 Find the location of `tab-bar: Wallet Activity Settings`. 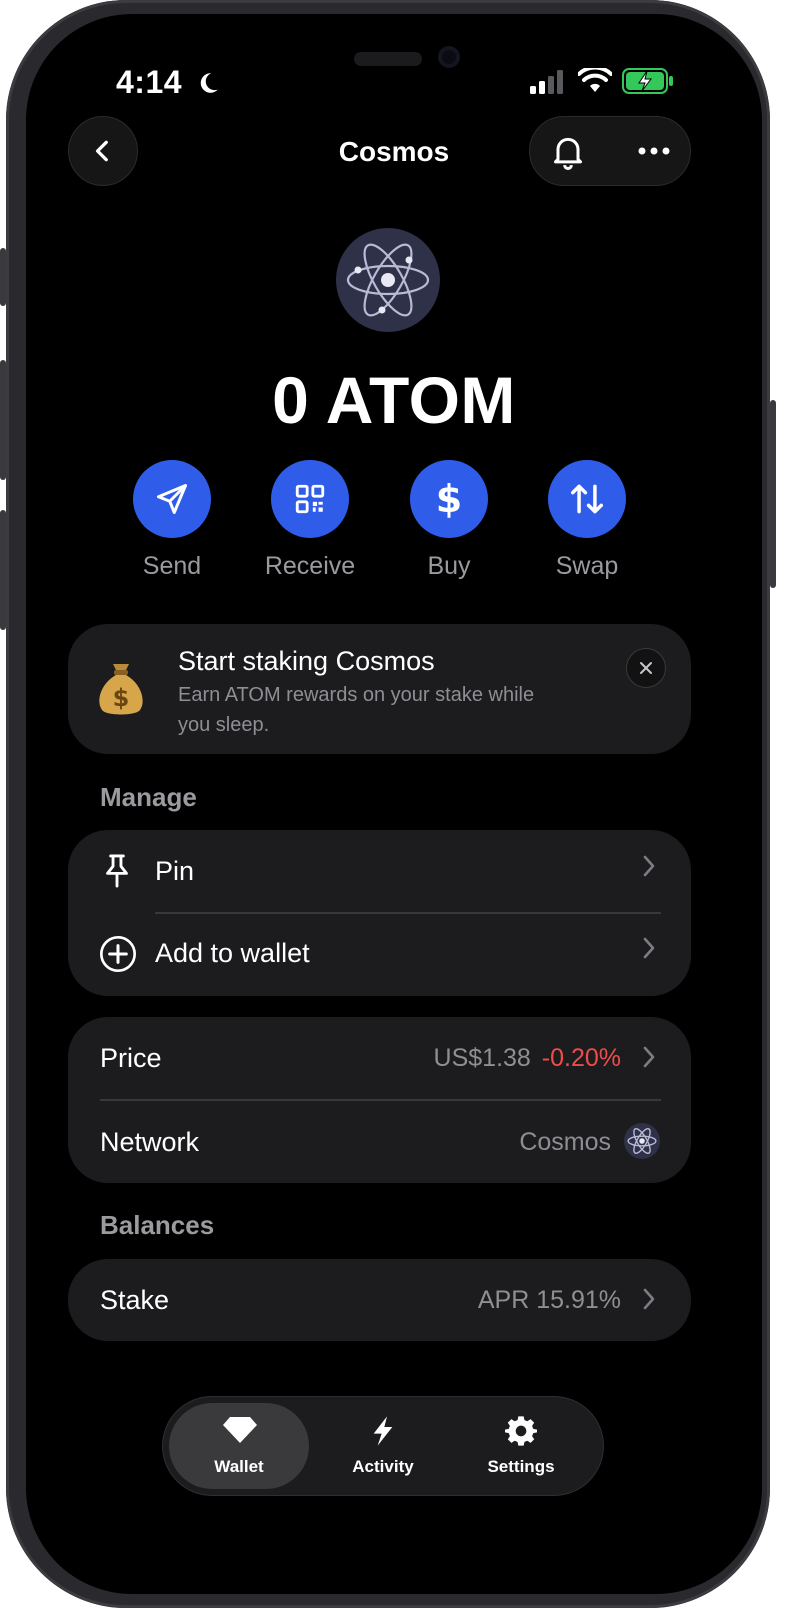

tab-bar: Wallet Activity Settings is located at coordinates (383, 1446).